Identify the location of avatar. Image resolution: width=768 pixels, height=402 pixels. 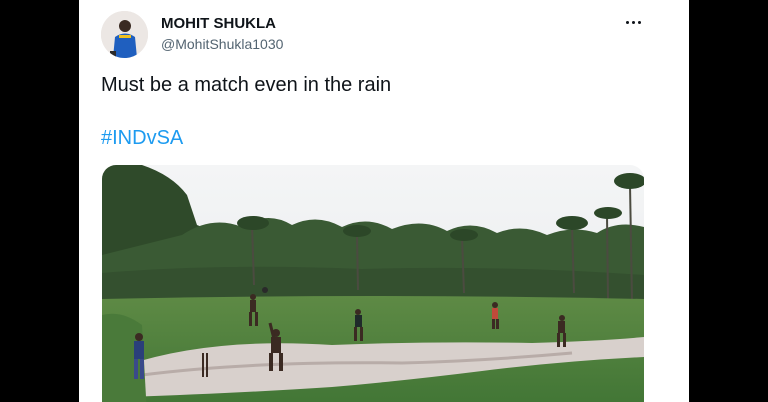
(124, 34).